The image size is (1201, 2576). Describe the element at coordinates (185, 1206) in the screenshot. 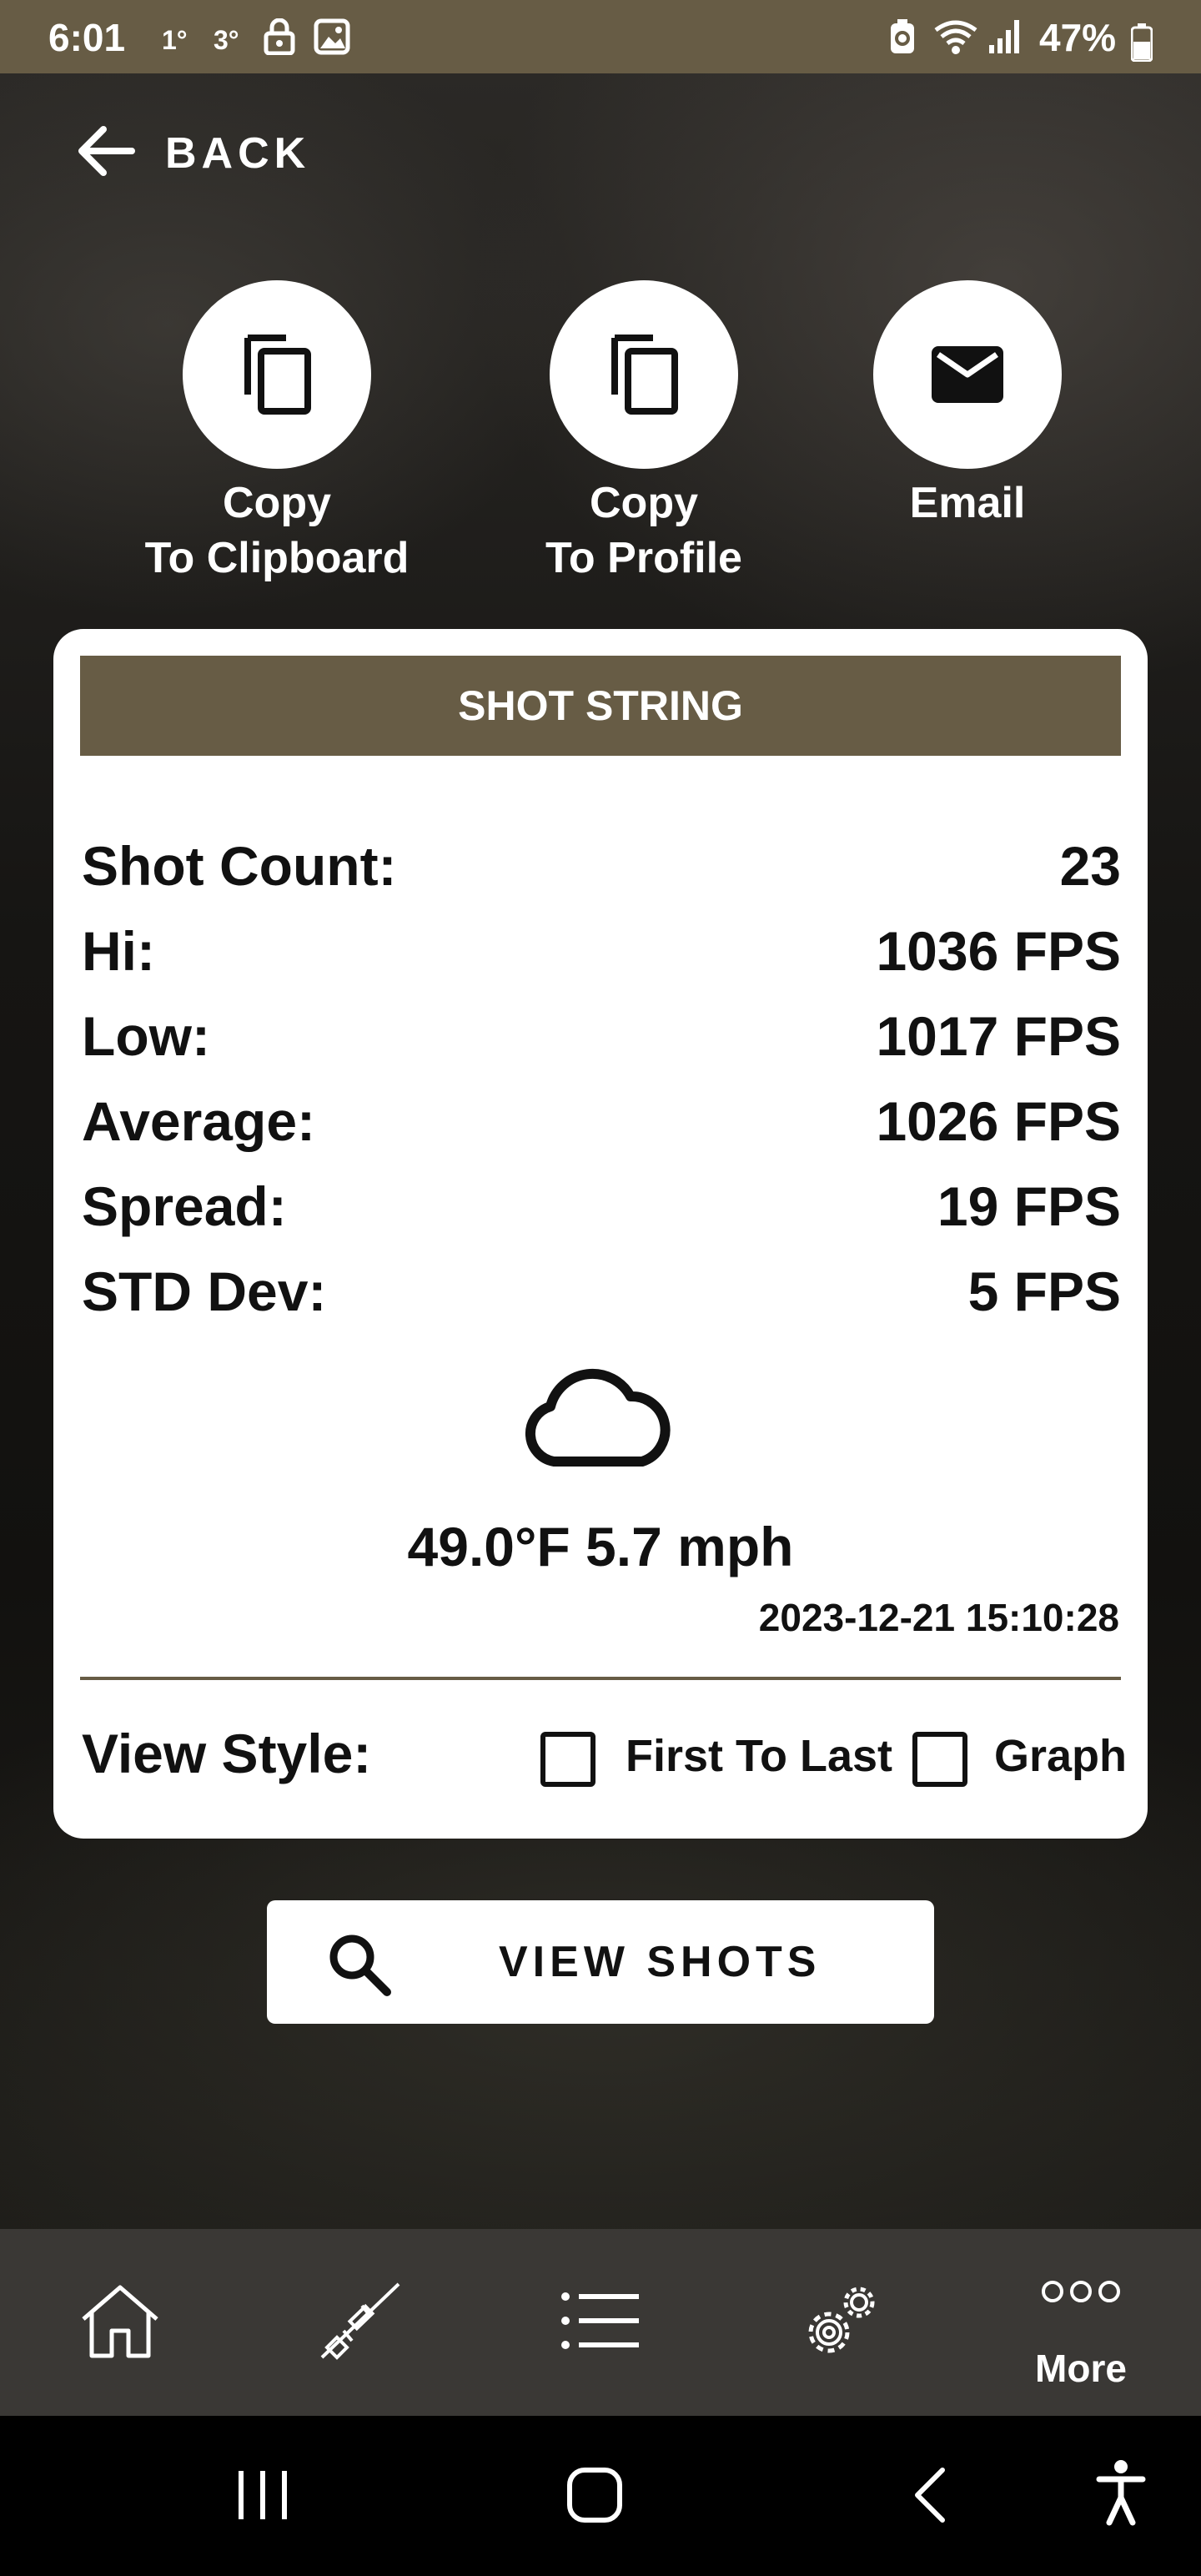

I see `stat-label: Spread:` at that location.